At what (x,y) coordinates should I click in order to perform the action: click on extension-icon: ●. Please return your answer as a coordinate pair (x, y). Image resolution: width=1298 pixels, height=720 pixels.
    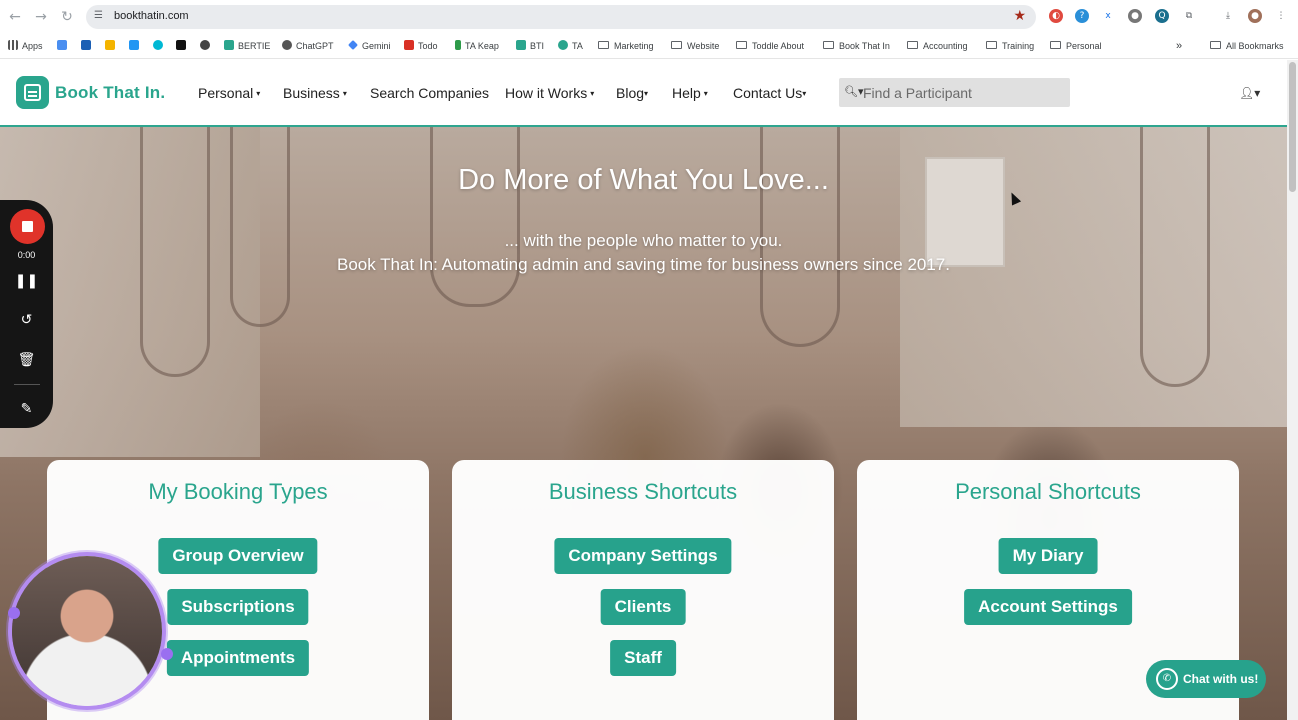
    Looking at the image, I should click on (1135, 16).